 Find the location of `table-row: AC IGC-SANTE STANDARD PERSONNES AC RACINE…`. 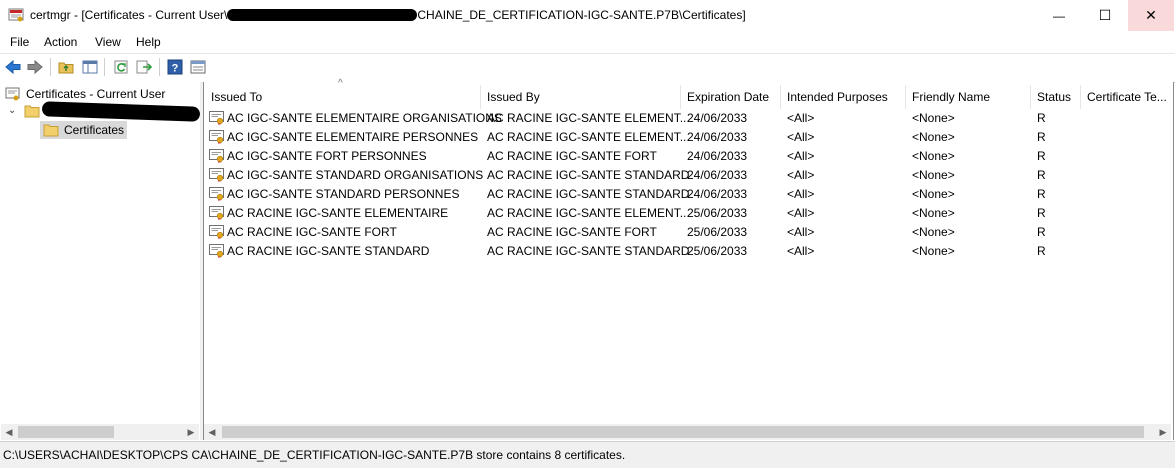

table-row: AC IGC-SANTE STANDARD PERSONNES AC RACINE… is located at coordinates (634, 194).